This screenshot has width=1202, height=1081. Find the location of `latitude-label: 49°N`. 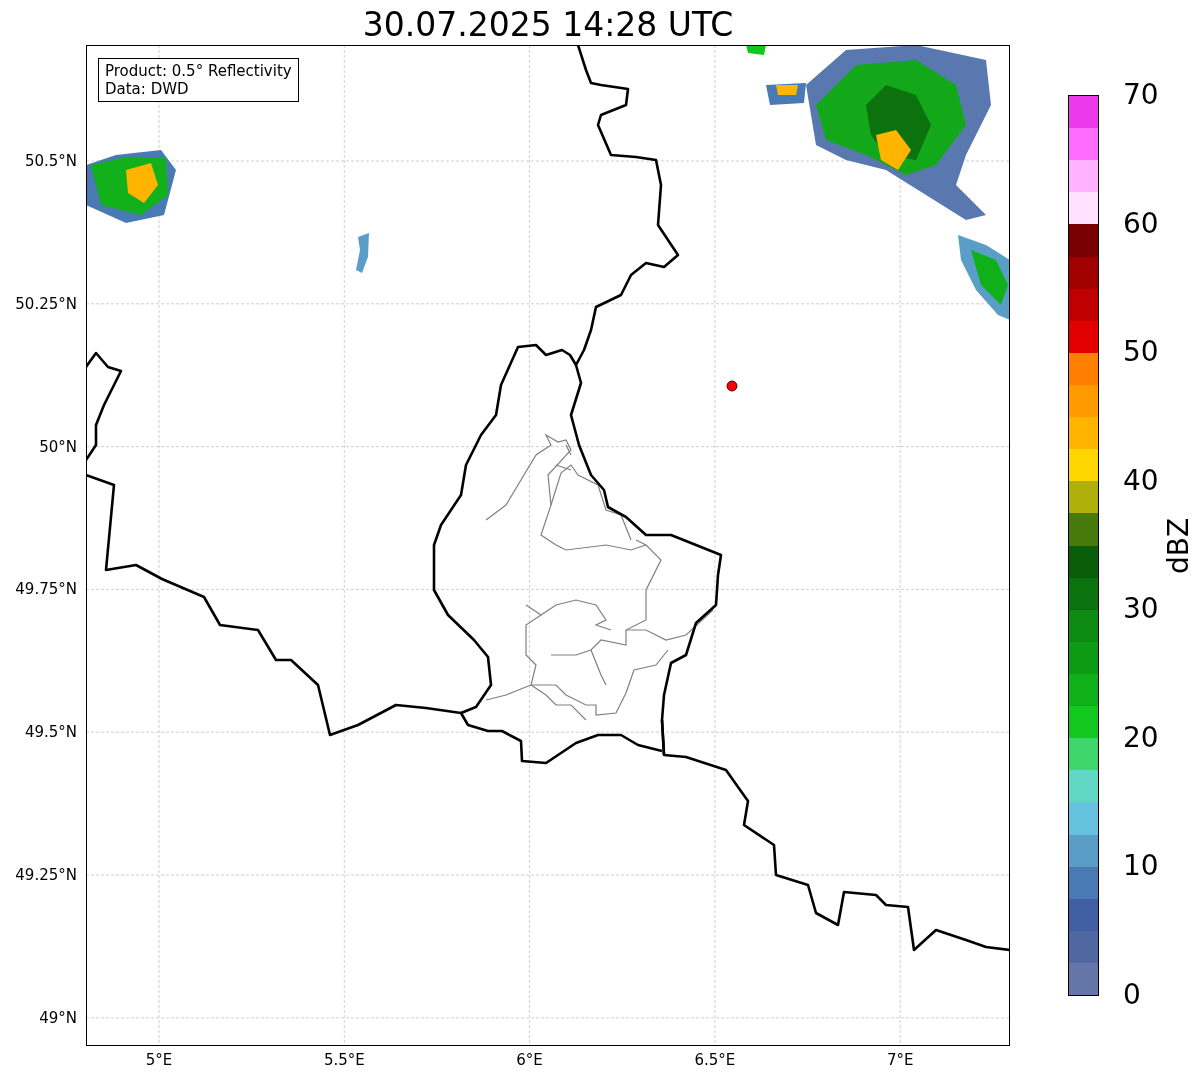

latitude-label: 49°N is located at coordinates (58, 1017).